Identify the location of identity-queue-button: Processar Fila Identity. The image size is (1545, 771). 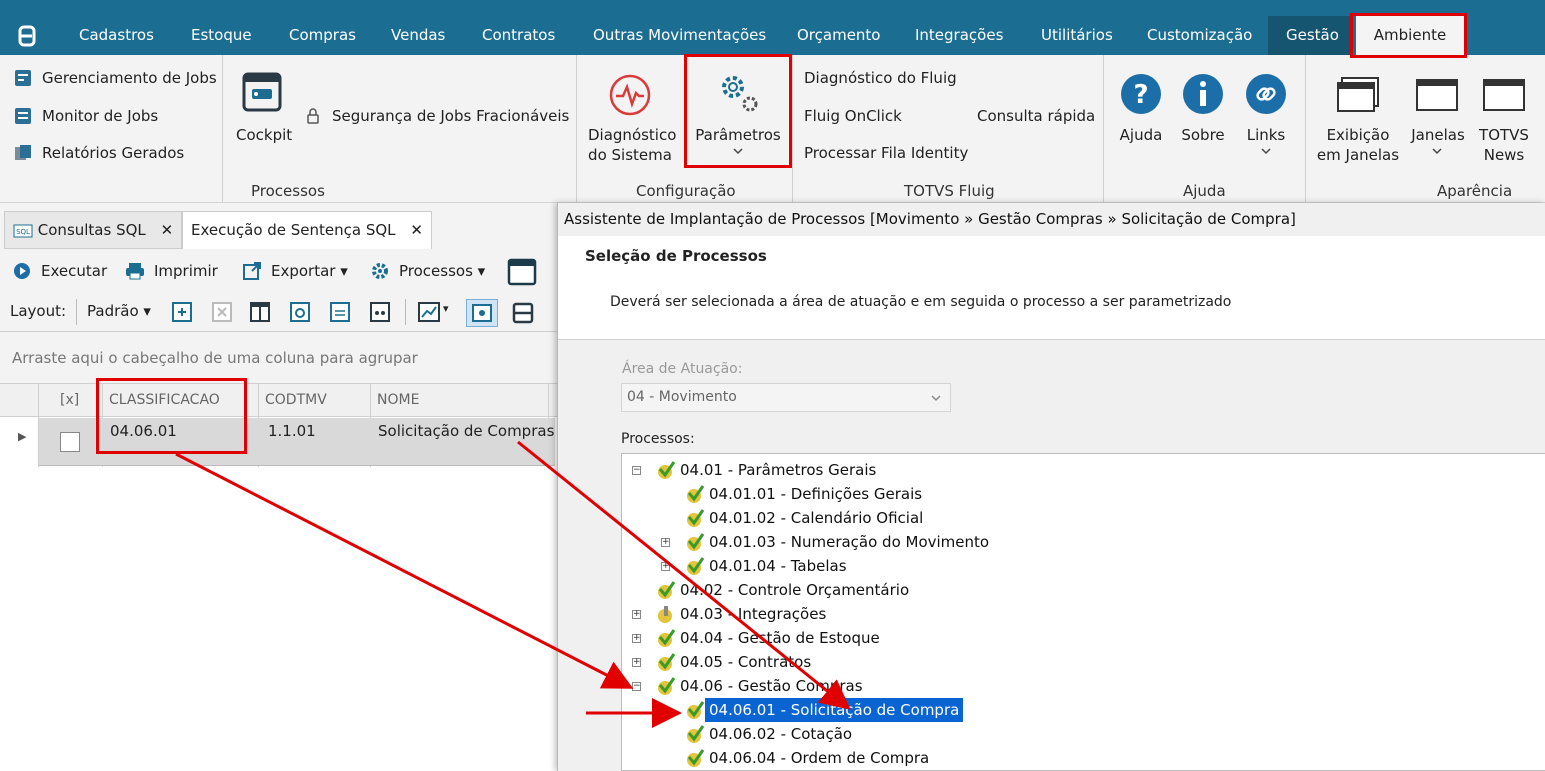
(886, 153).